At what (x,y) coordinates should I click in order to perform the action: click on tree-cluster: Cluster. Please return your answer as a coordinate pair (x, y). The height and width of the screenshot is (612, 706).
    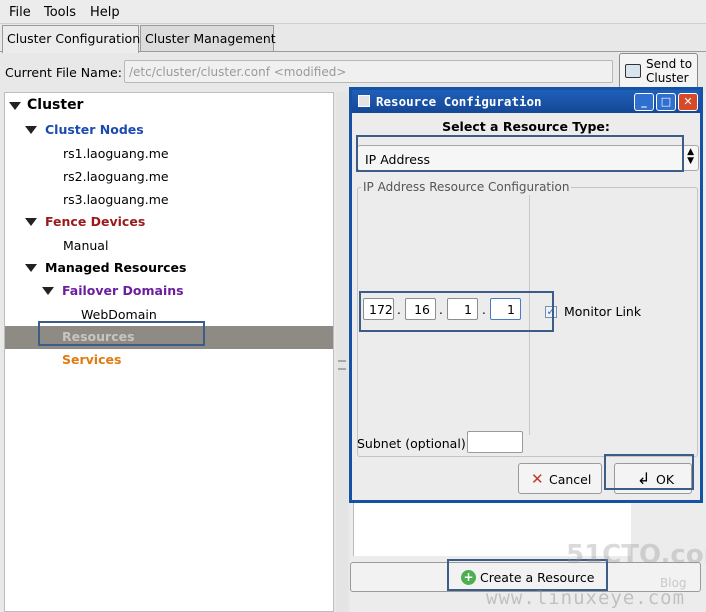
    Looking at the image, I should click on (55, 105).